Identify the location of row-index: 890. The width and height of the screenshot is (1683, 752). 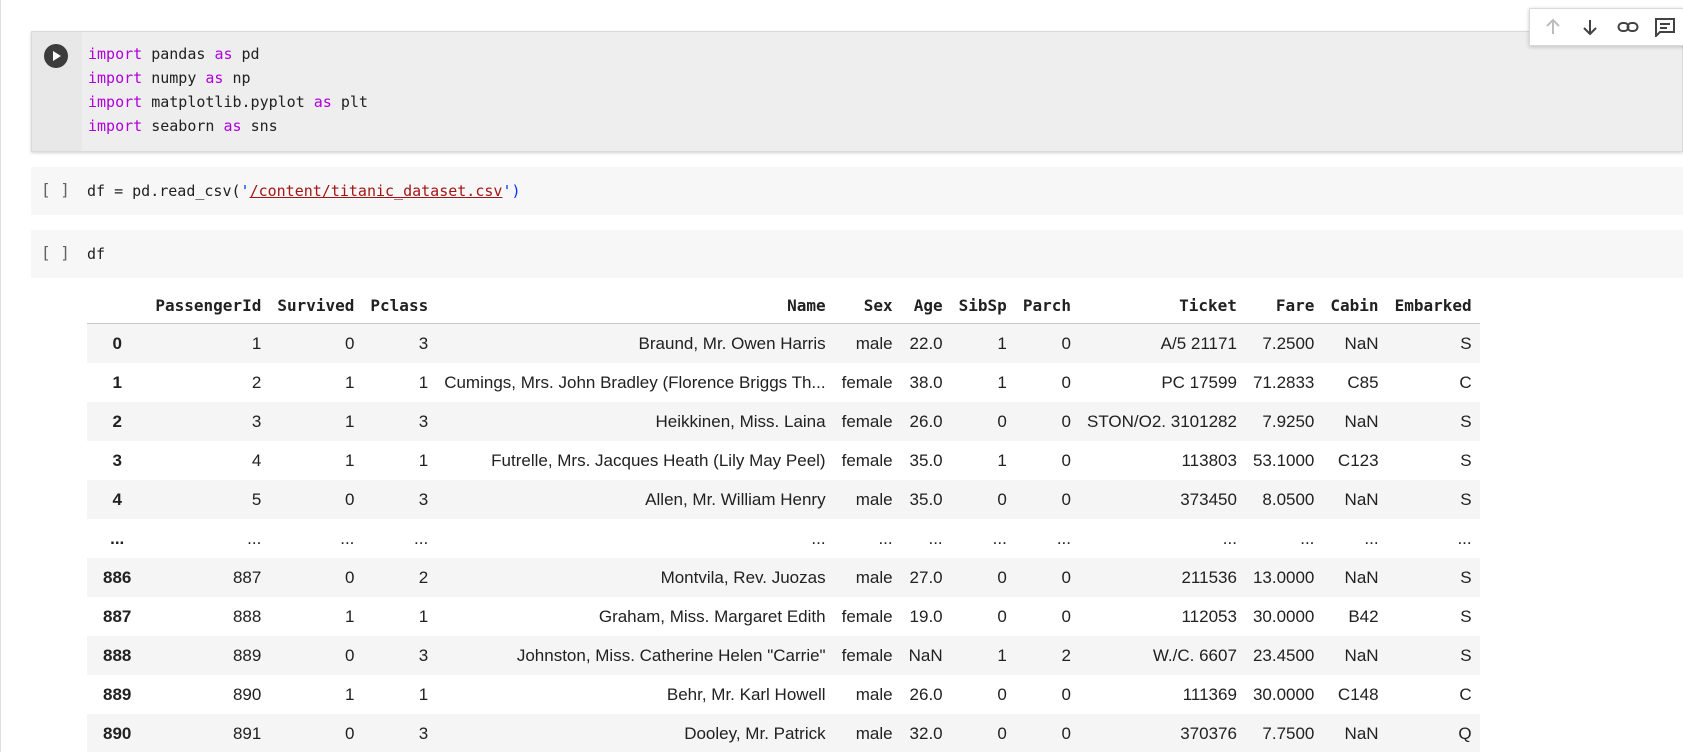
(117, 733).